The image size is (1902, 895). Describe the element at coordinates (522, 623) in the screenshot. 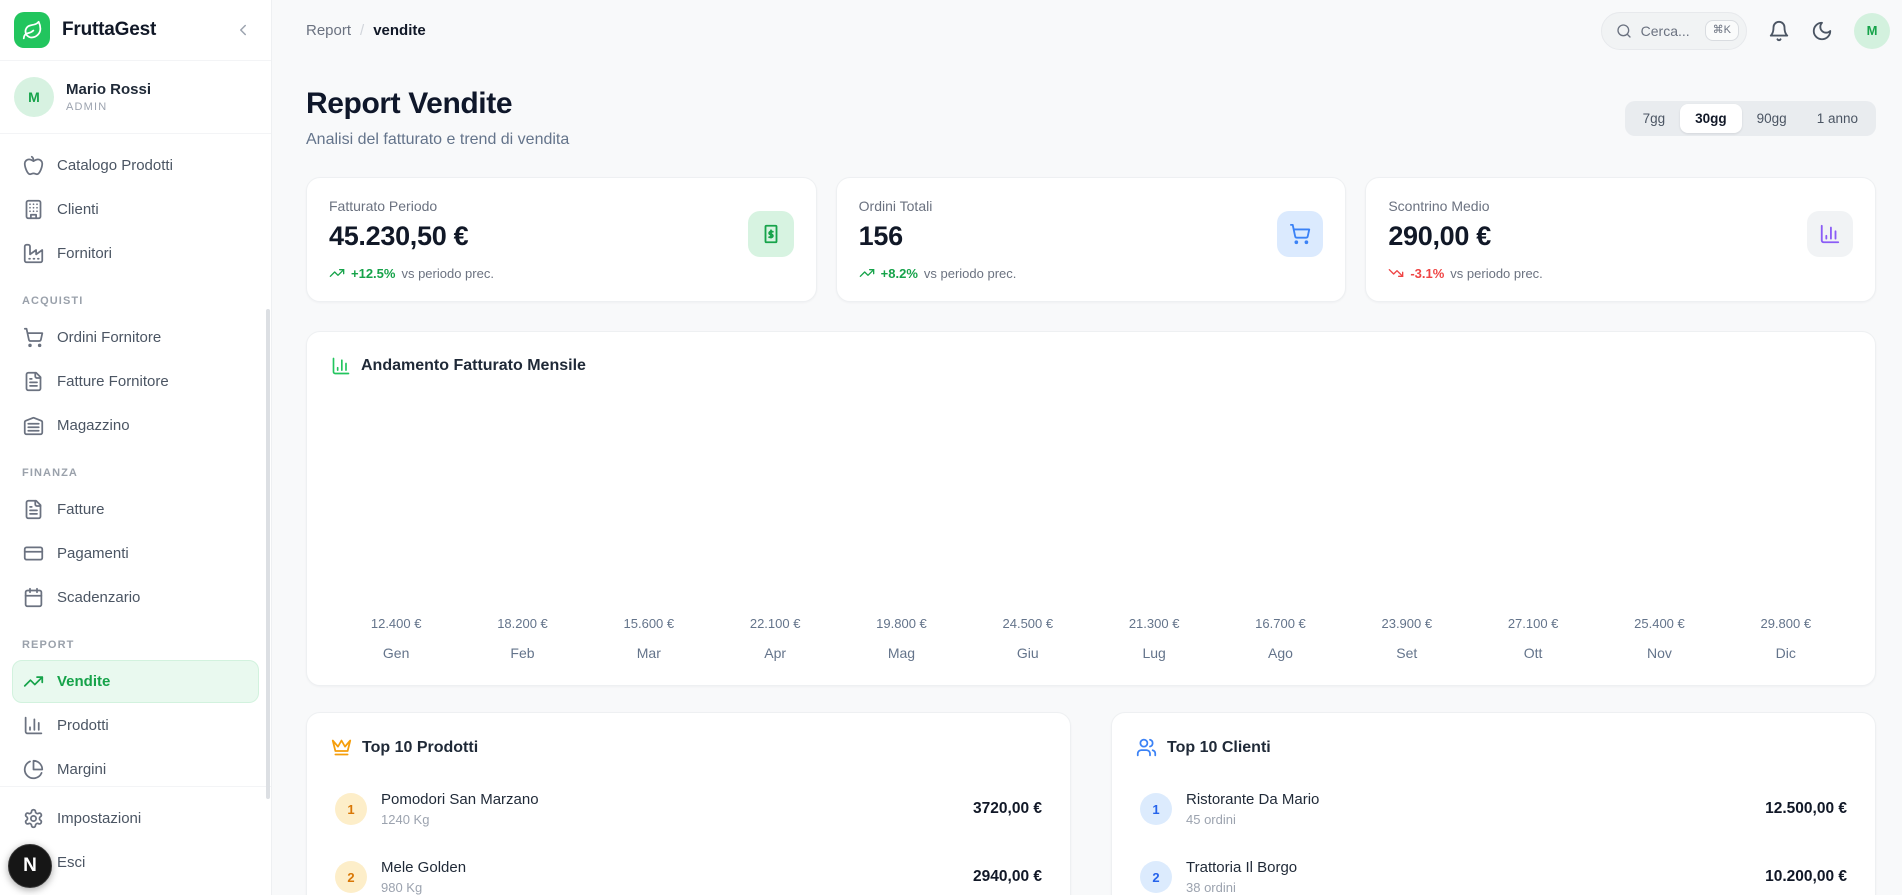

I see `chart-value-label: 18.200 €` at that location.